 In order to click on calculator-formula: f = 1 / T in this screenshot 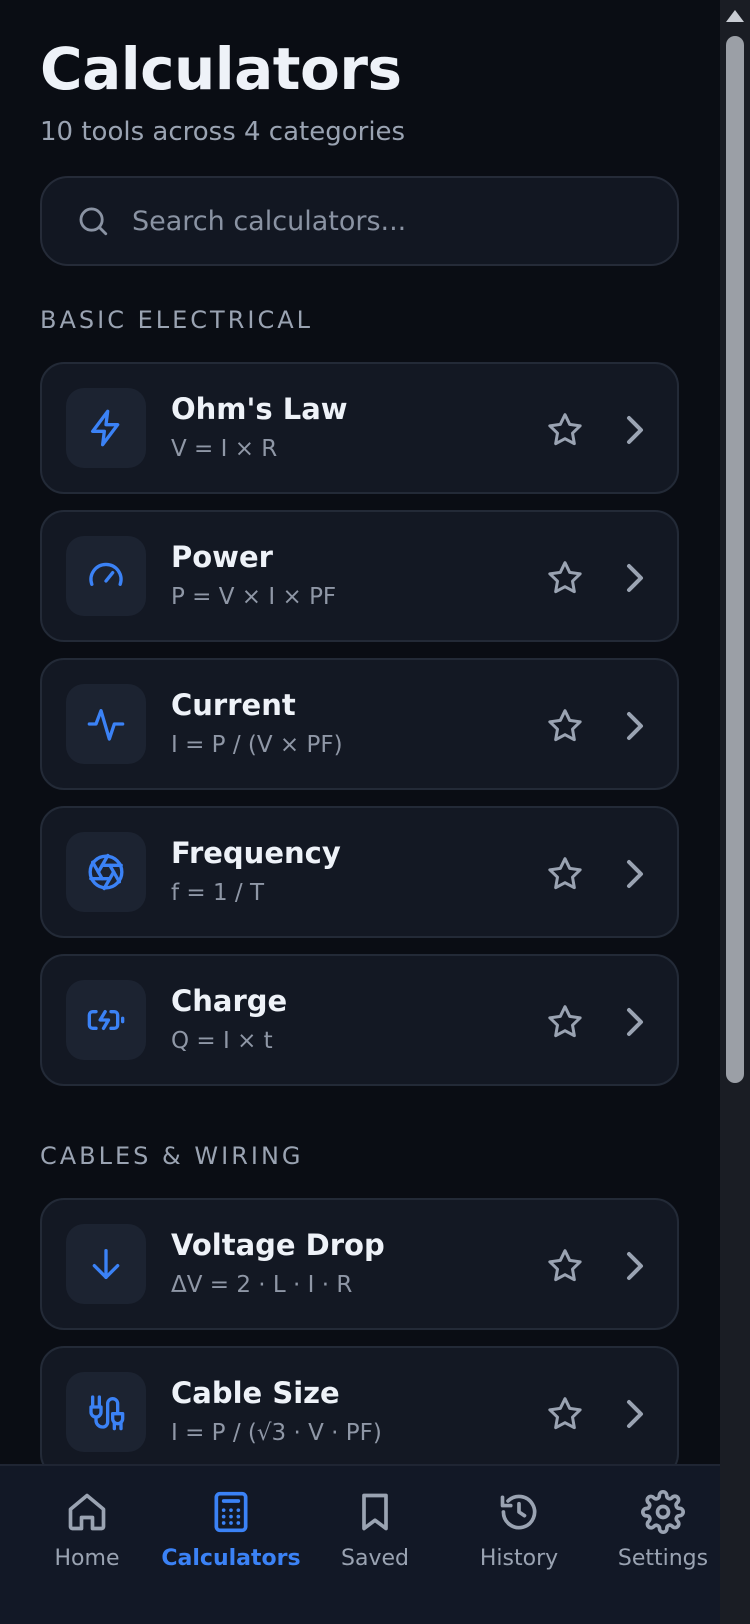, I will do `click(218, 893)`.